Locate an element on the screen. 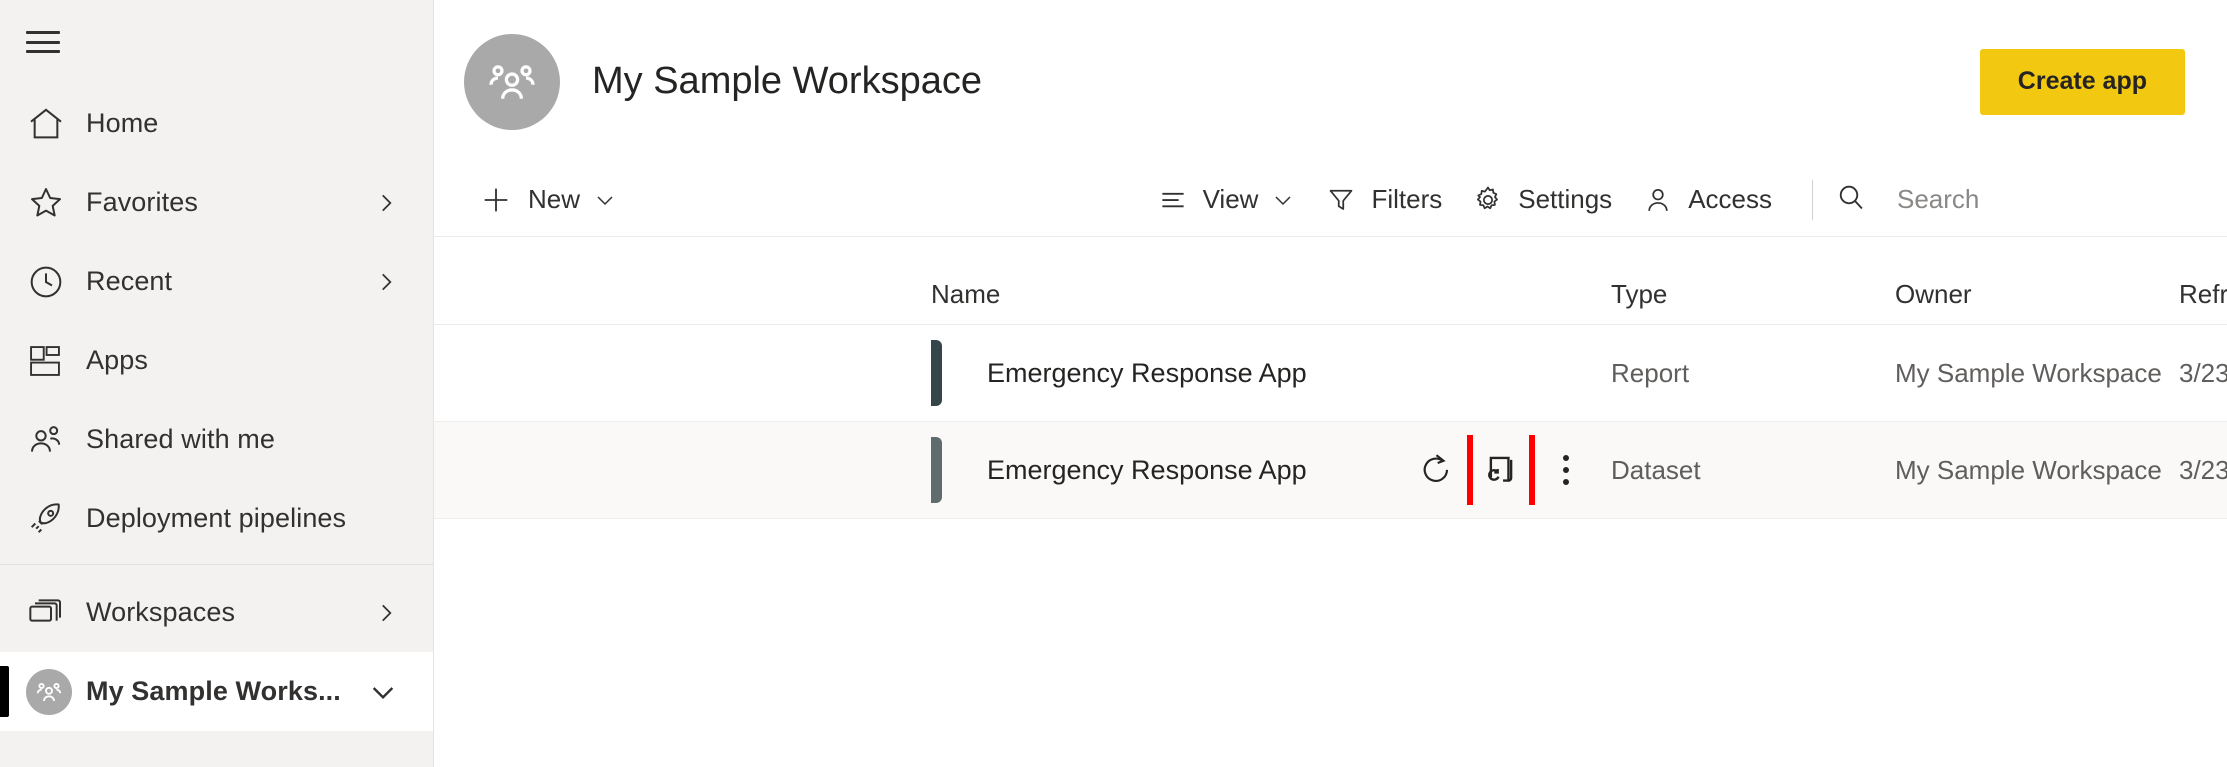  sidebar-item-favorites: Favorites is located at coordinates (216, 202).